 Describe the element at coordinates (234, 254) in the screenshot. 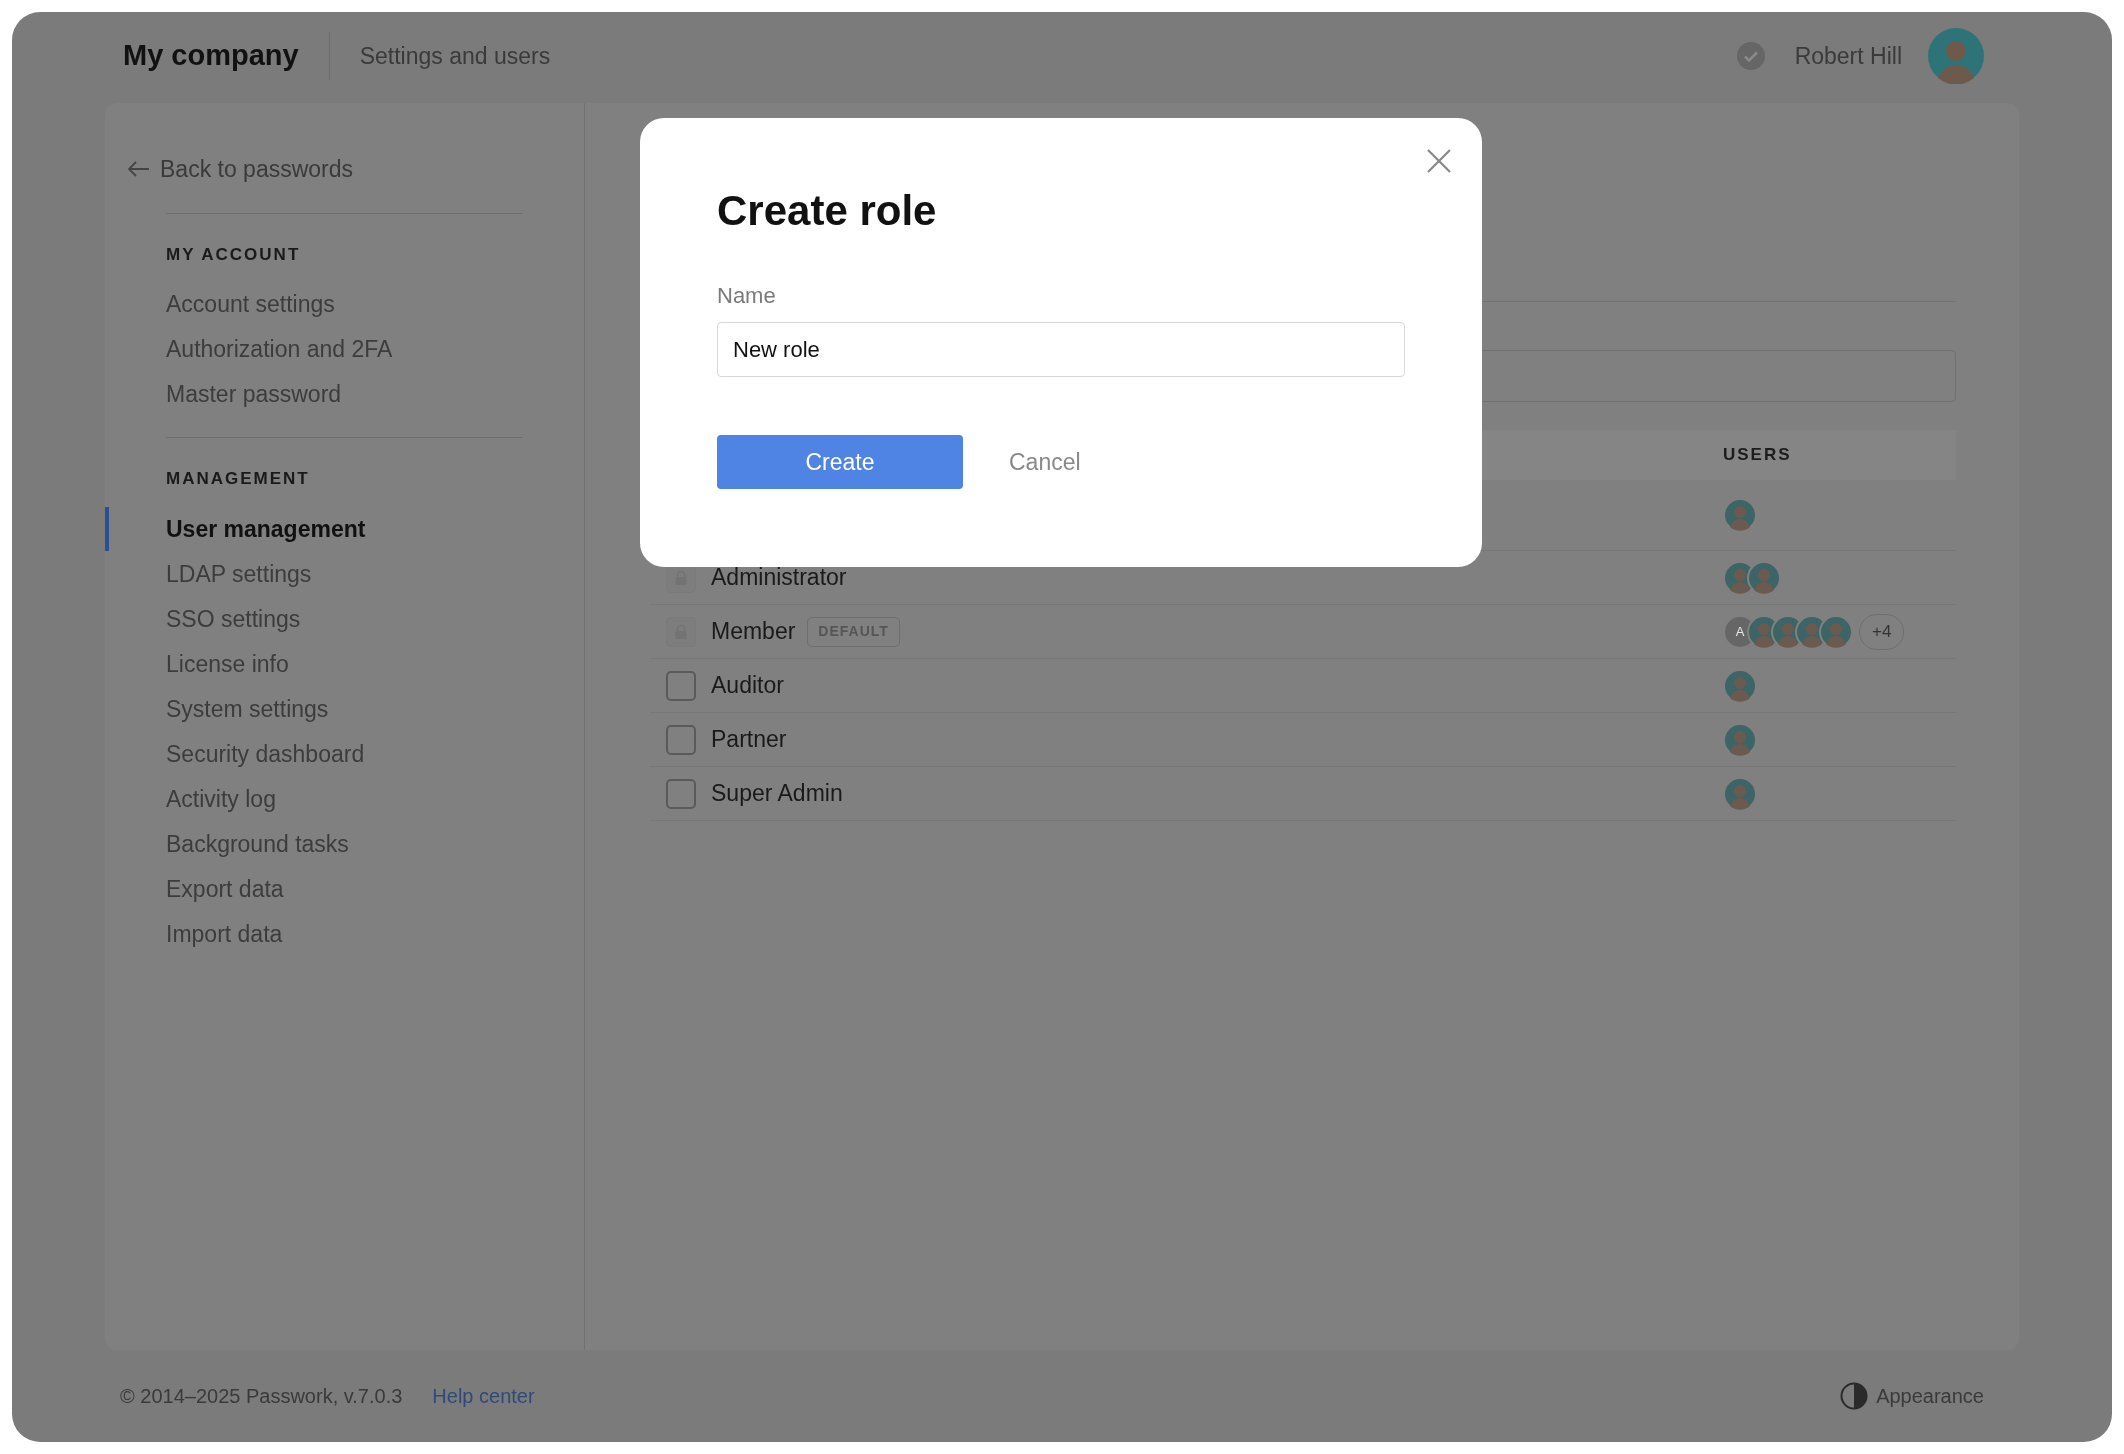

I see `section-heading: MY ACCOUNT` at that location.